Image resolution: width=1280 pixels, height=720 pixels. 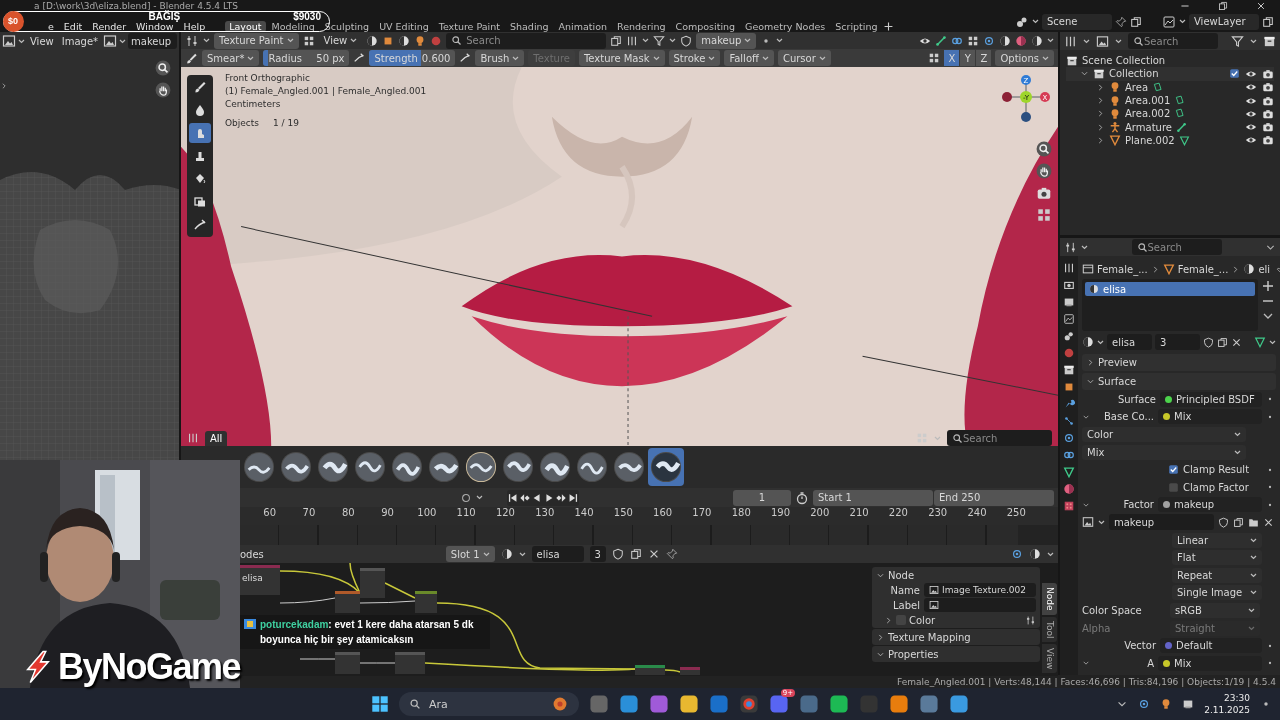 What do you see at coordinates (1211, 646) in the screenshot?
I see `socket-field: Default` at bounding box center [1211, 646].